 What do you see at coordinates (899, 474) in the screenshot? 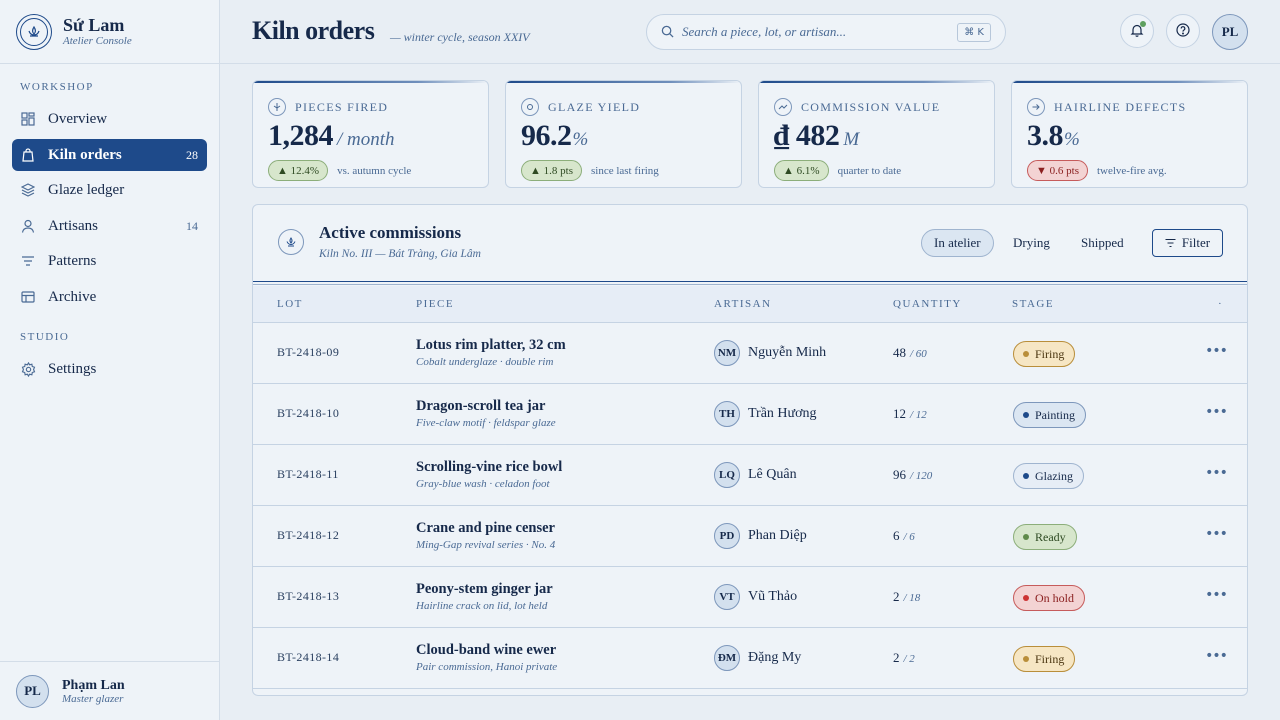
I see `quantity: 96` at bounding box center [899, 474].